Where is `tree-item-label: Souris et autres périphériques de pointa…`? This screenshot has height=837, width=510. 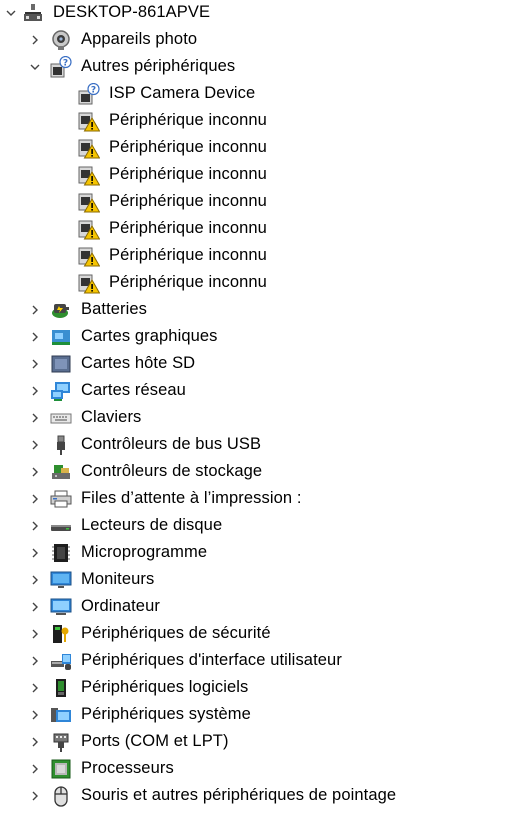
tree-item-label: Souris et autres périphériques de pointa… is located at coordinates (239, 795).